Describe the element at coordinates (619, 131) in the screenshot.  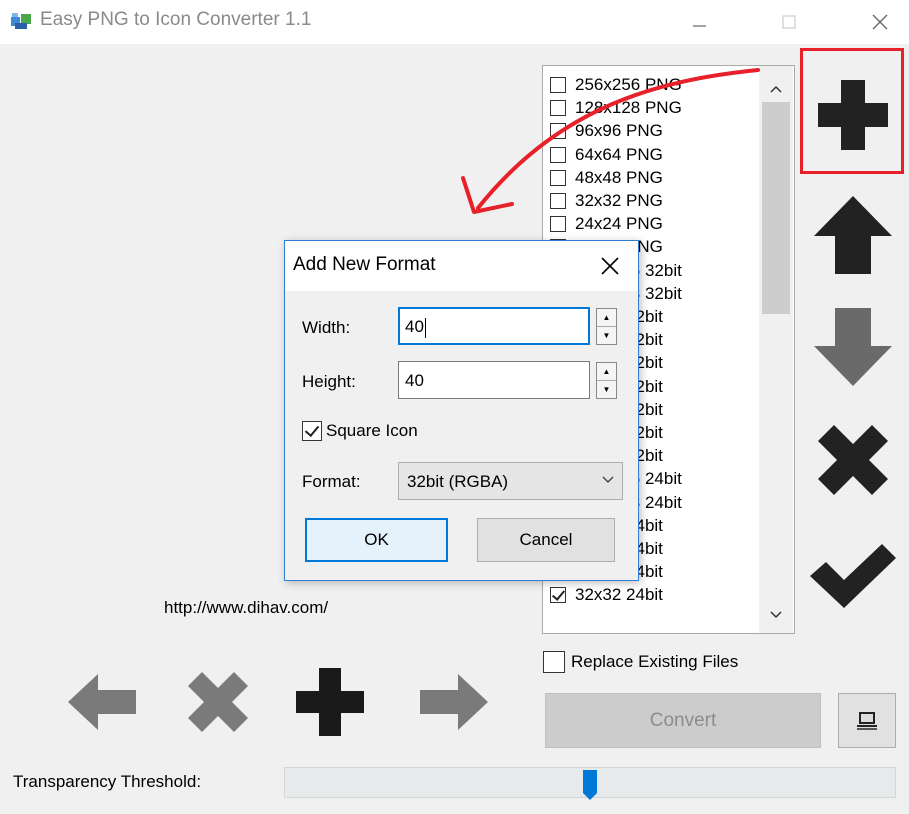
I see `list-item-label: 96x96 PNG` at that location.